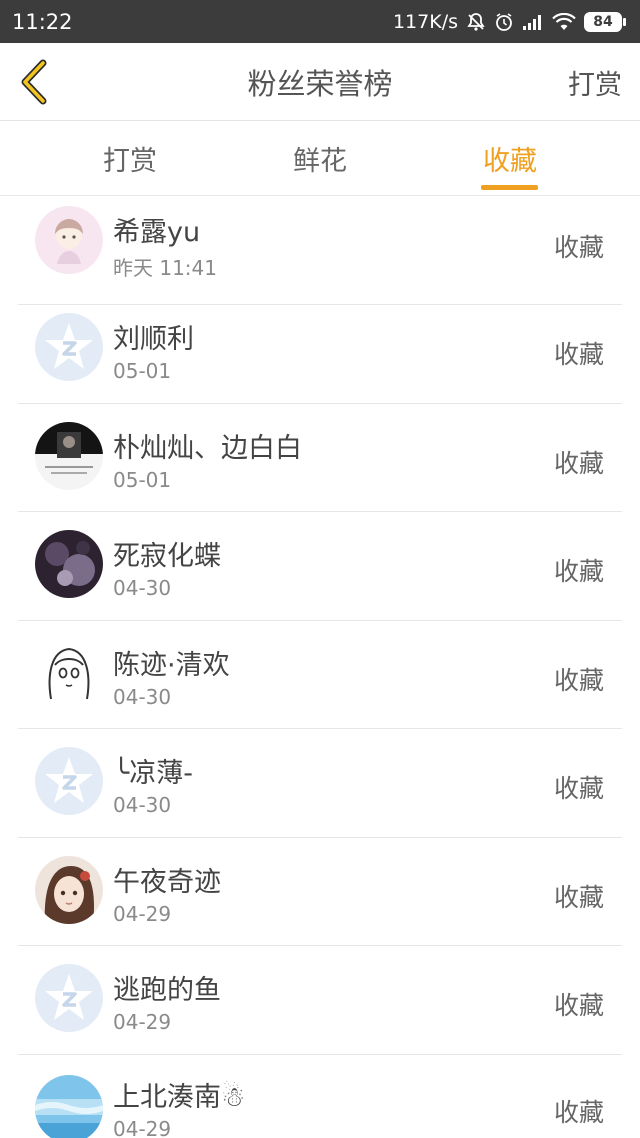 The image size is (640, 1138). What do you see at coordinates (476, 22) in the screenshot?
I see `mute-bell-icon` at bounding box center [476, 22].